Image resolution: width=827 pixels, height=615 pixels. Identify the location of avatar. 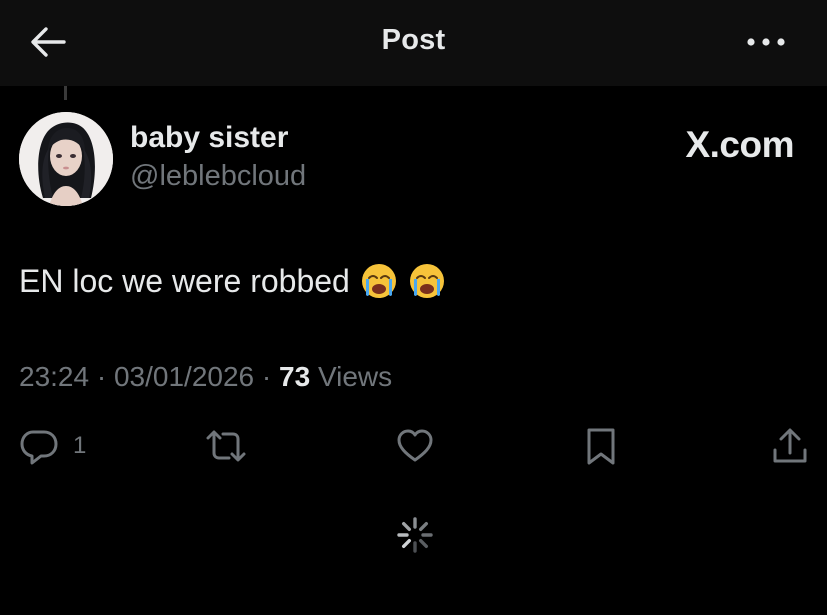
(66, 159).